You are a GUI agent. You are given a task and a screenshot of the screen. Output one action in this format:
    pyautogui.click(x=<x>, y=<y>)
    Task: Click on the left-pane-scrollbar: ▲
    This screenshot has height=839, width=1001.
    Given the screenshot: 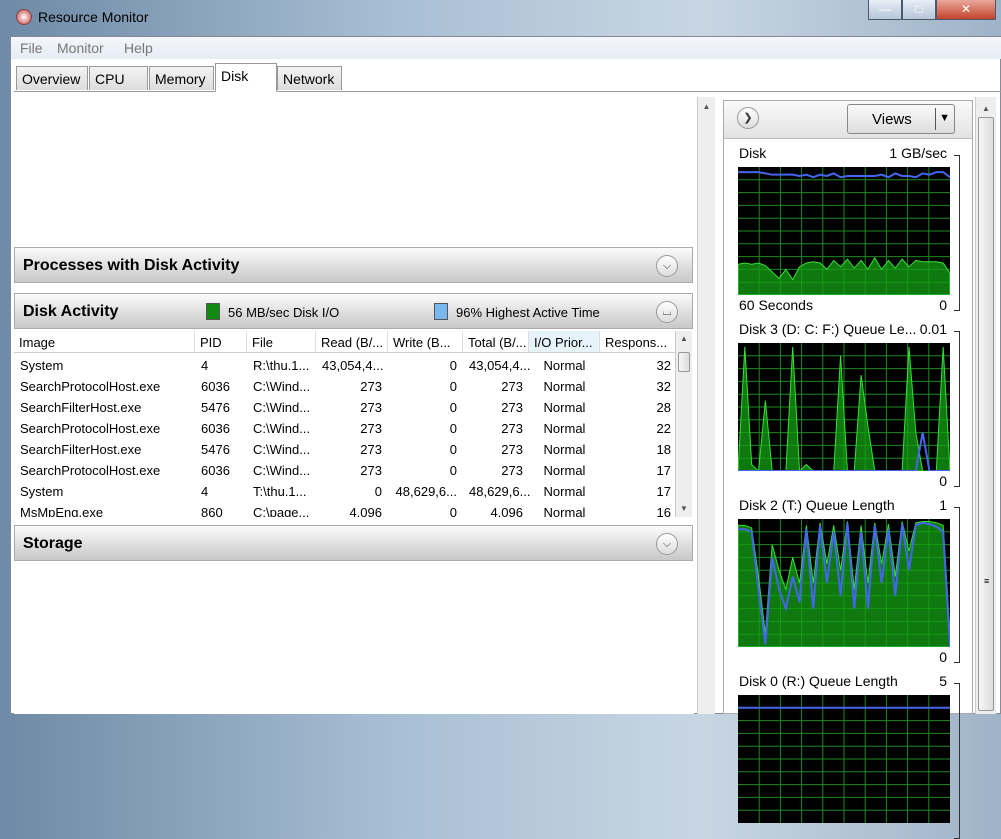 What is the action you would take?
    pyautogui.click(x=706, y=405)
    